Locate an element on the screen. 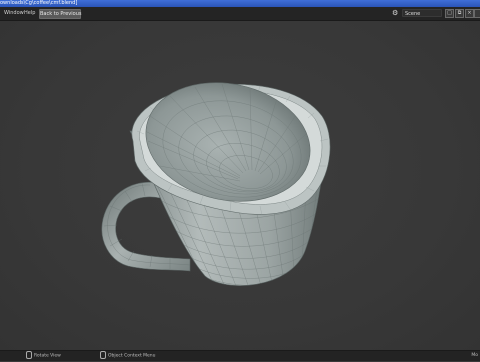 The image size is (480, 362). new-scene-icon: □ is located at coordinates (449, 13).